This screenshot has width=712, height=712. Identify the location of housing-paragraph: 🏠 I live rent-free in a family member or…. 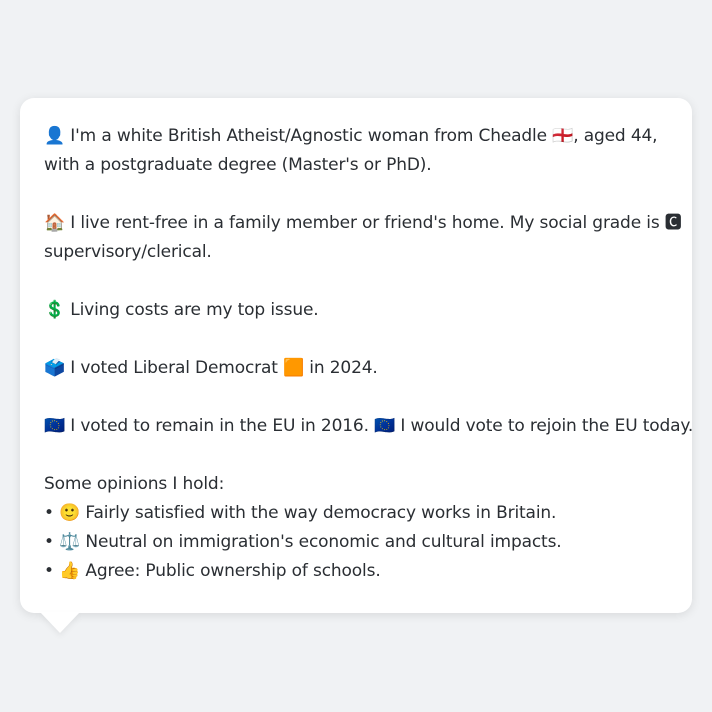
(363, 238).